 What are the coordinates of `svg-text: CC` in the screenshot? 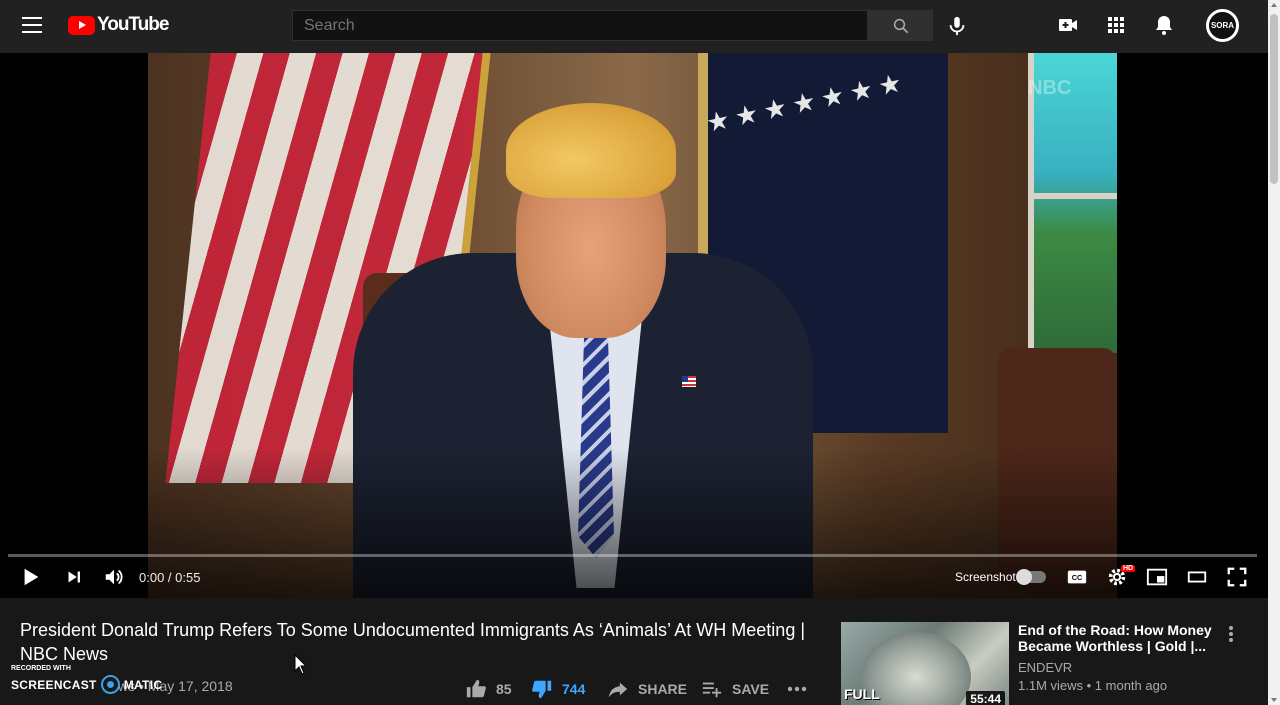 It's located at (1077, 577).